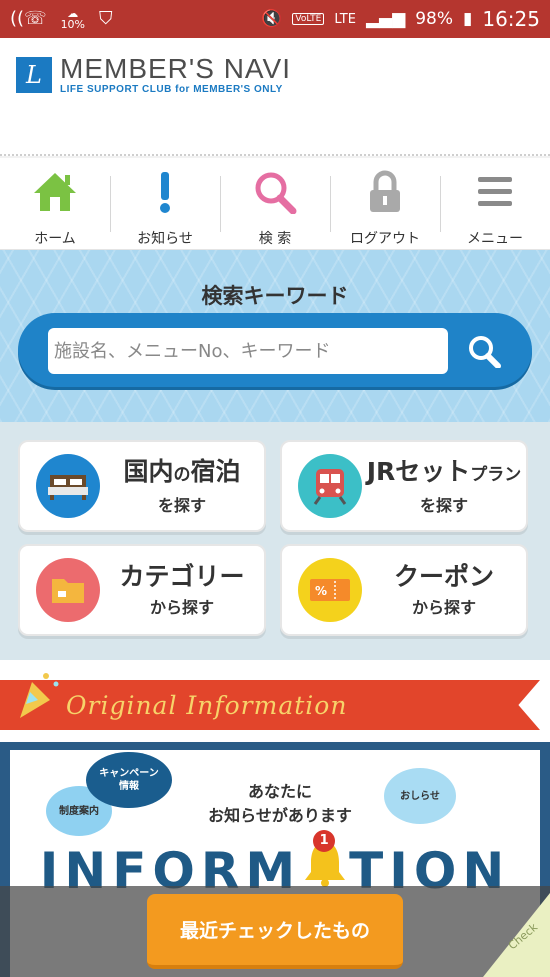 This screenshot has height=977, width=550. What do you see at coordinates (129, 773) in the screenshot?
I see `campaign-label-l1: キャンペーン` at bounding box center [129, 773].